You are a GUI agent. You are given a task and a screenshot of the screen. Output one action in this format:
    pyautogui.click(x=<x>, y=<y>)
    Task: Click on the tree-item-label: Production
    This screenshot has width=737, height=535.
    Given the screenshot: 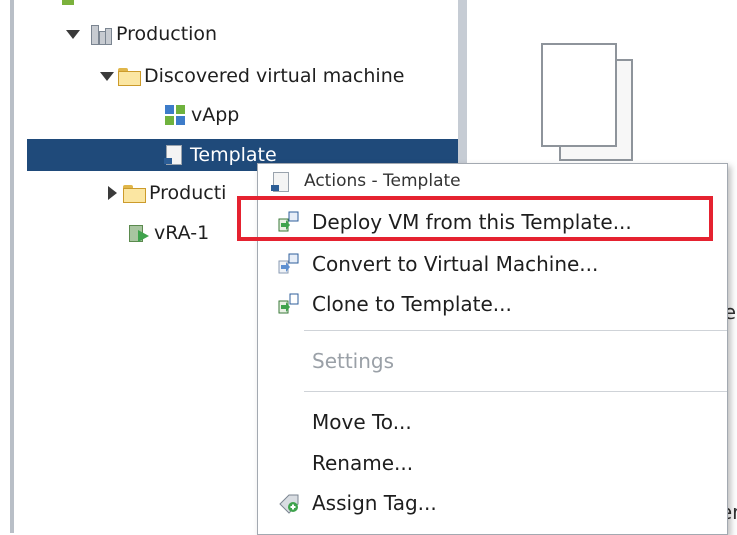 What is the action you would take?
    pyautogui.click(x=167, y=34)
    